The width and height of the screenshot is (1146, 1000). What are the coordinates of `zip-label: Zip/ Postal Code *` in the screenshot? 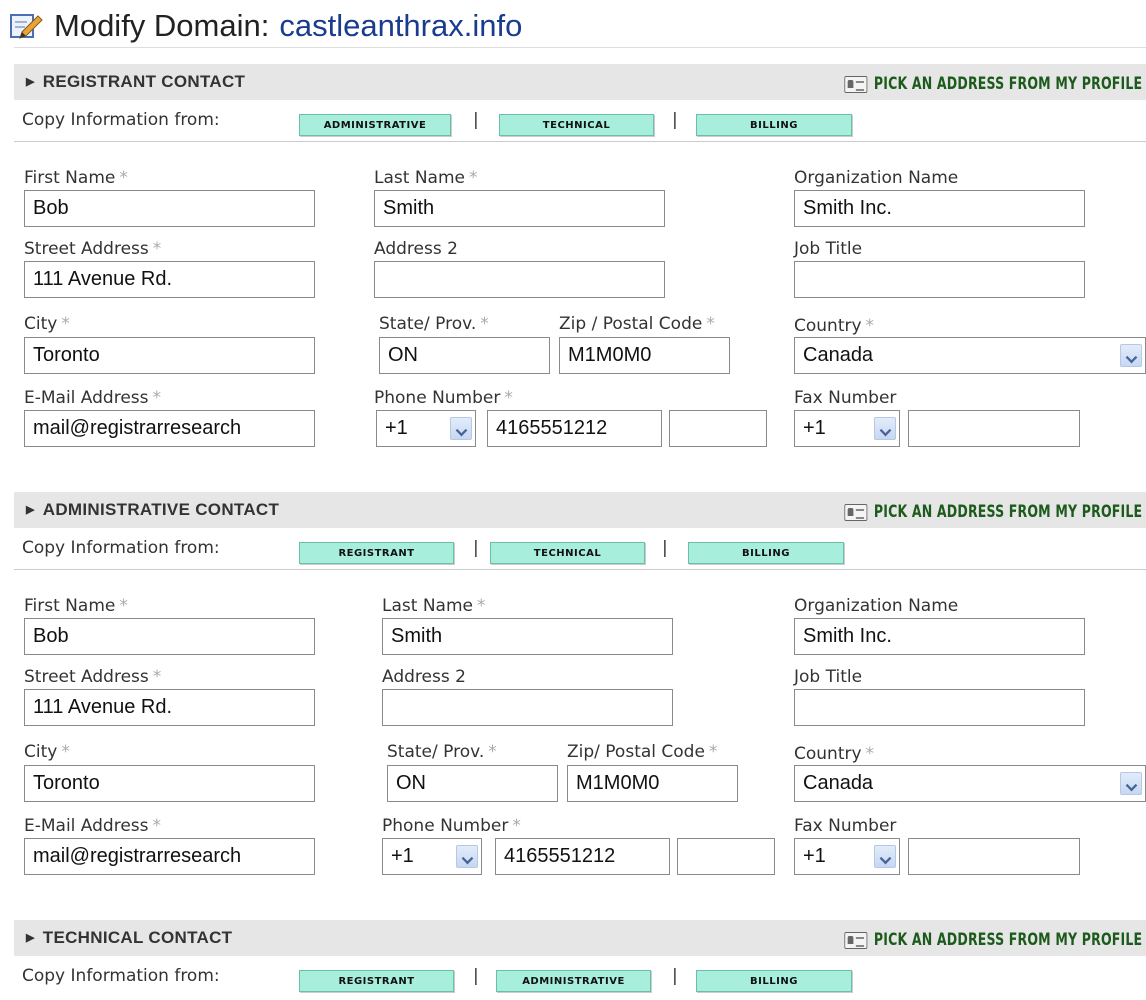 It's located at (642, 752).